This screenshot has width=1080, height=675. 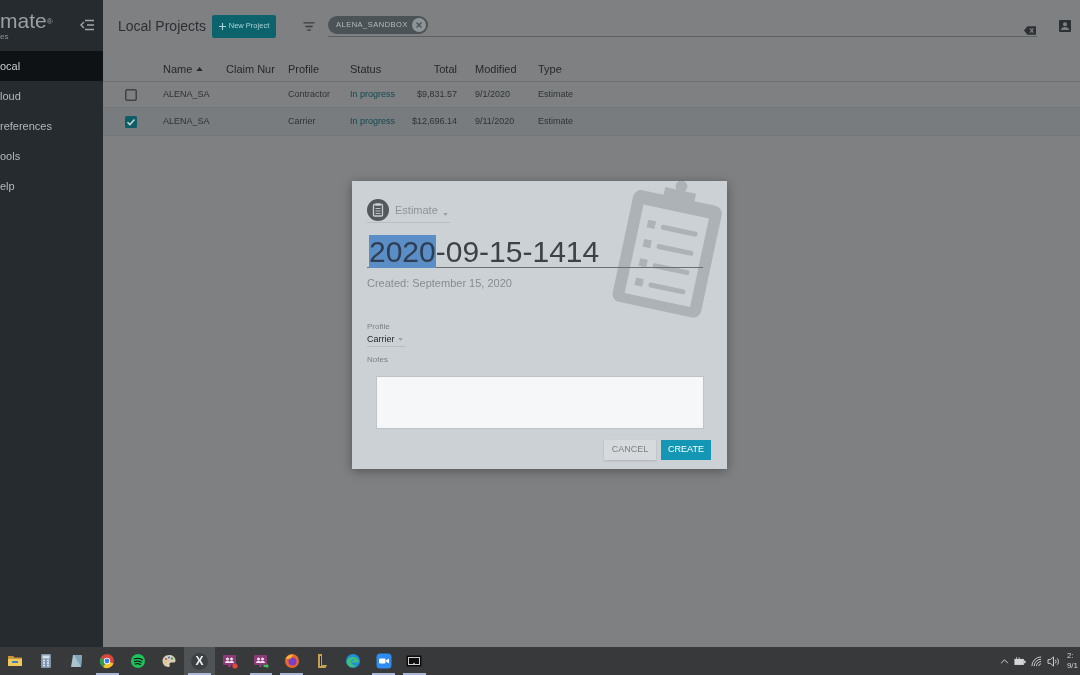 I want to click on chevron-up-icon, so click(x=1004, y=661).